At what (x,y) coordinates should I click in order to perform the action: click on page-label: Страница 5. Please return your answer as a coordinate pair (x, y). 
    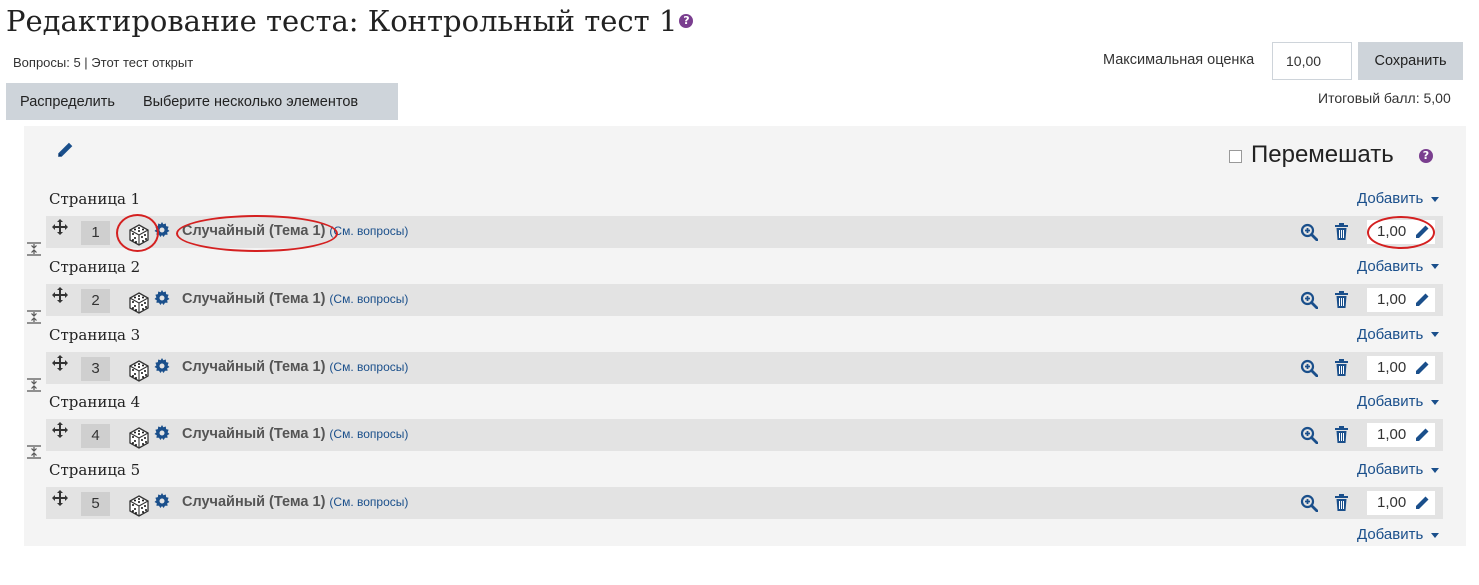
    Looking at the image, I should click on (95, 470).